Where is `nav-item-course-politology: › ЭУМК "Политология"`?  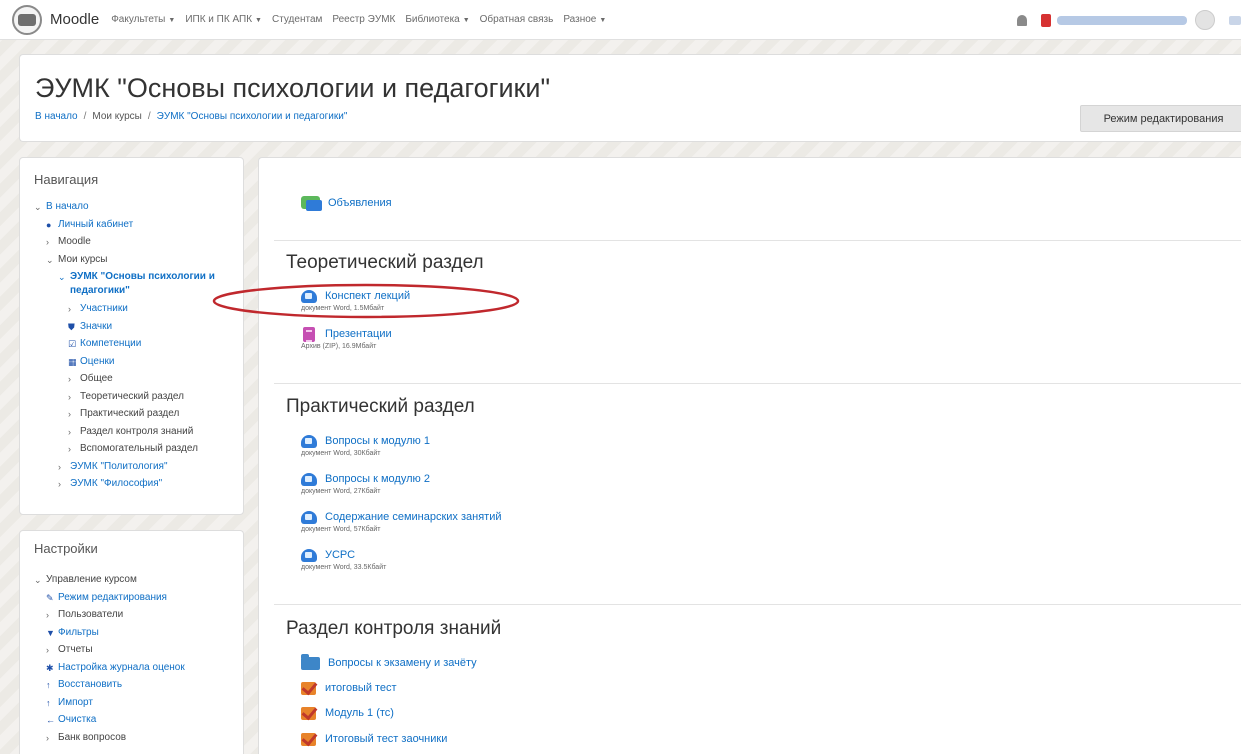 nav-item-course-politology: › ЭУМК "Политология" is located at coordinates (141, 469).